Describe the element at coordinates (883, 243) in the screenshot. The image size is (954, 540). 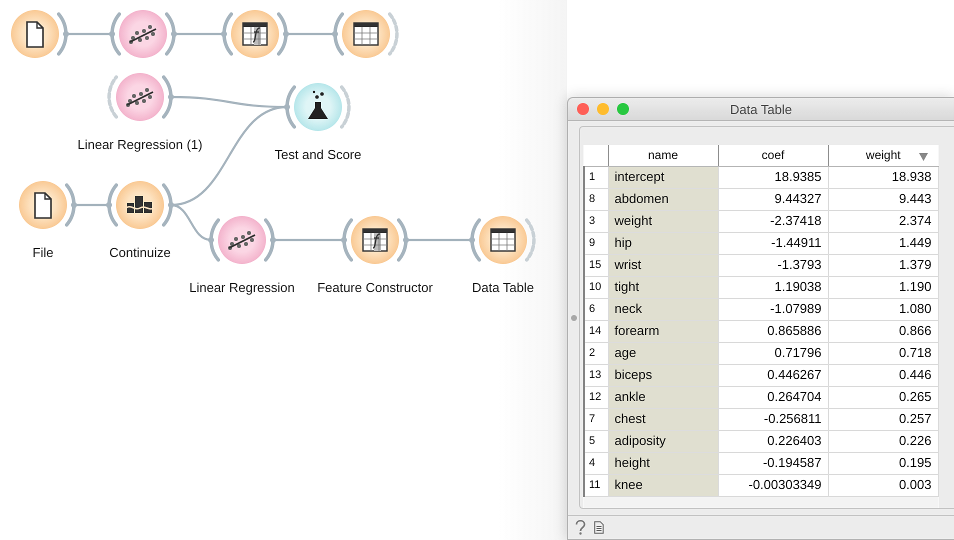
I see `table-cell: 1.449` at that location.